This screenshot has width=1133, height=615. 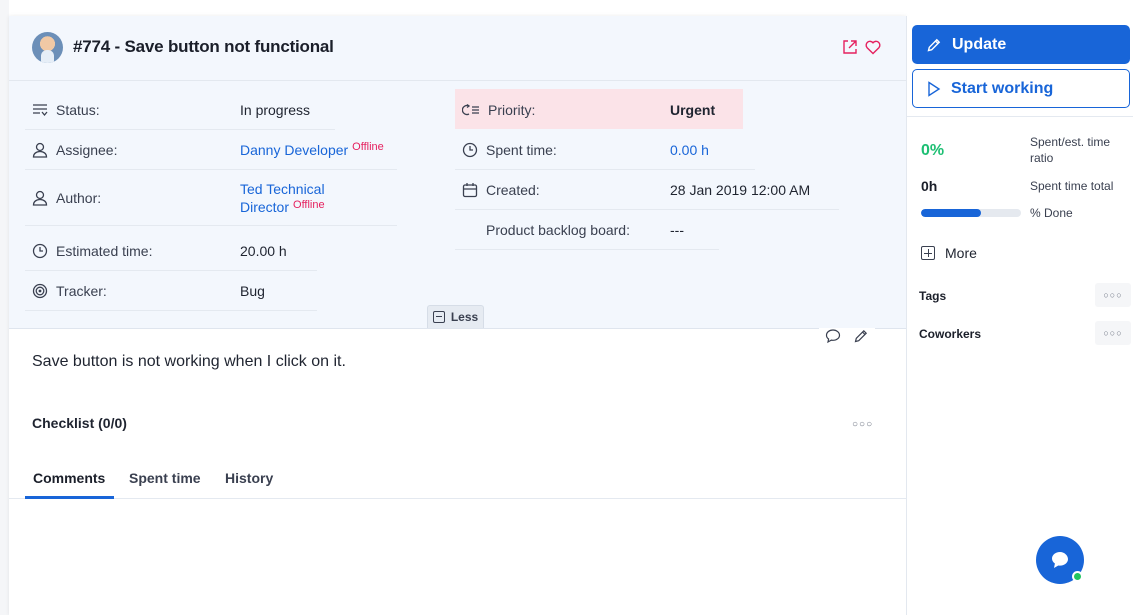 I want to click on attr-created: Created: 28 Jan 2019 12:00 AM, so click(x=647, y=190).